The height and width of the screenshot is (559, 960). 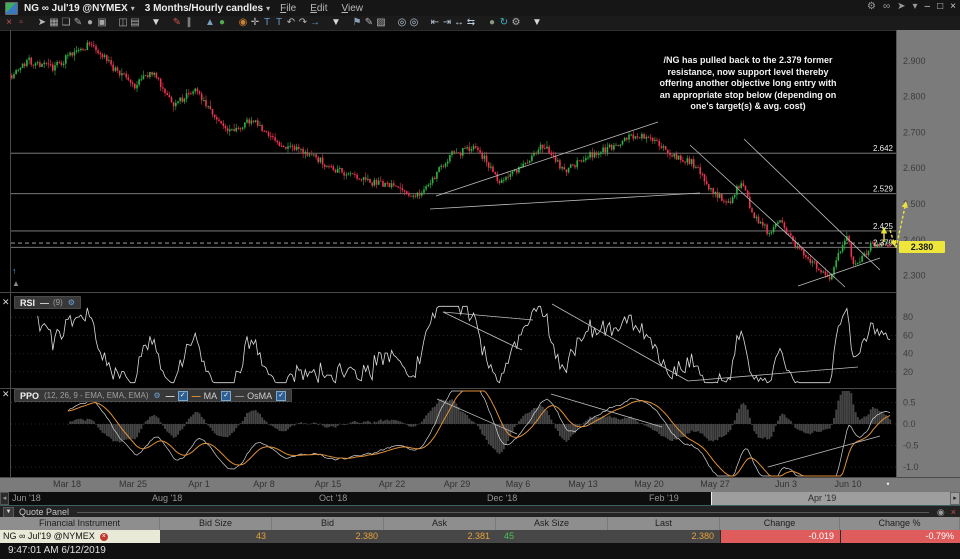 I want to click on column-header-bid: Bid, so click(x=328, y=523).